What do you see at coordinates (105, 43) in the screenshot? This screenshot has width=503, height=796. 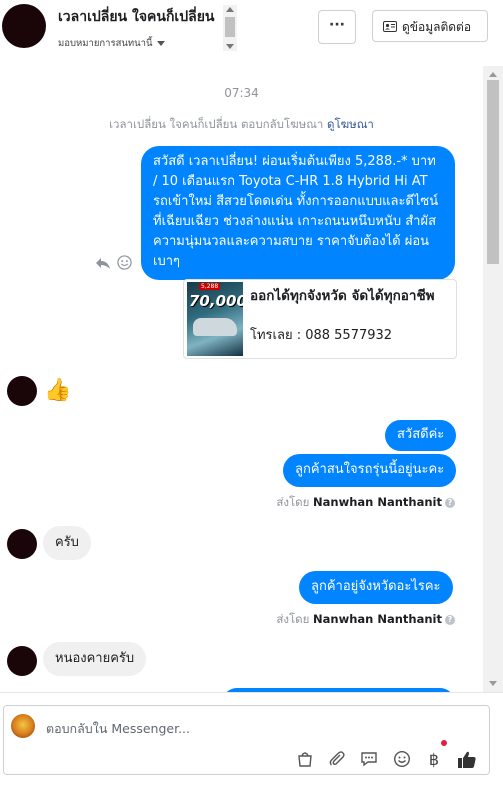 I see `assign-label: มอบหมายการสนทนานี้` at bounding box center [105, 43].